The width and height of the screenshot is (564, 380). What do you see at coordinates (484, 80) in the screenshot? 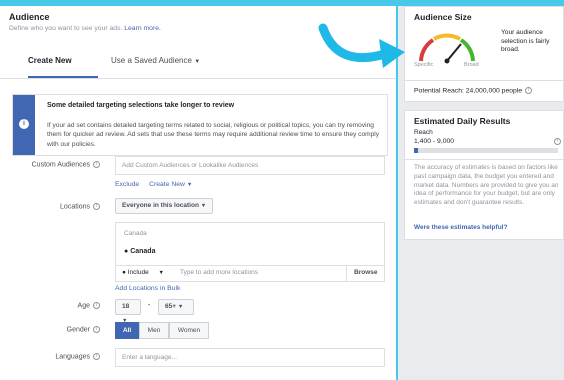
I see `audience-size-divider` at bounding box center [484, 80].